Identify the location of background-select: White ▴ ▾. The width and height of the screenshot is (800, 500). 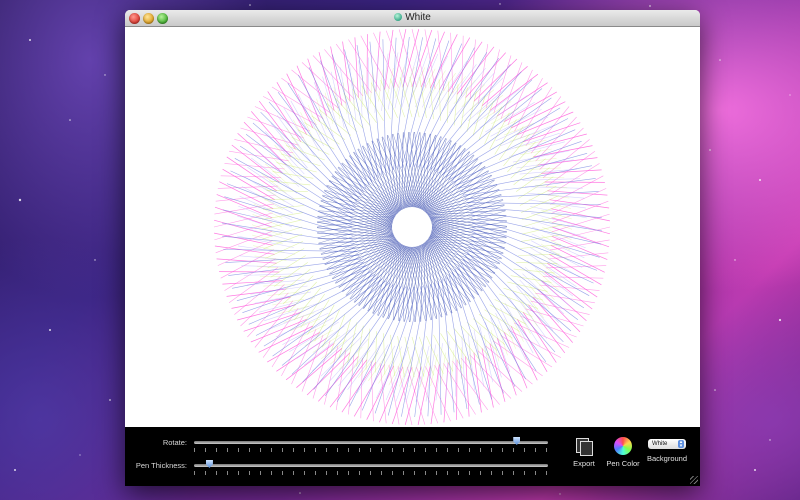
(667, 444).